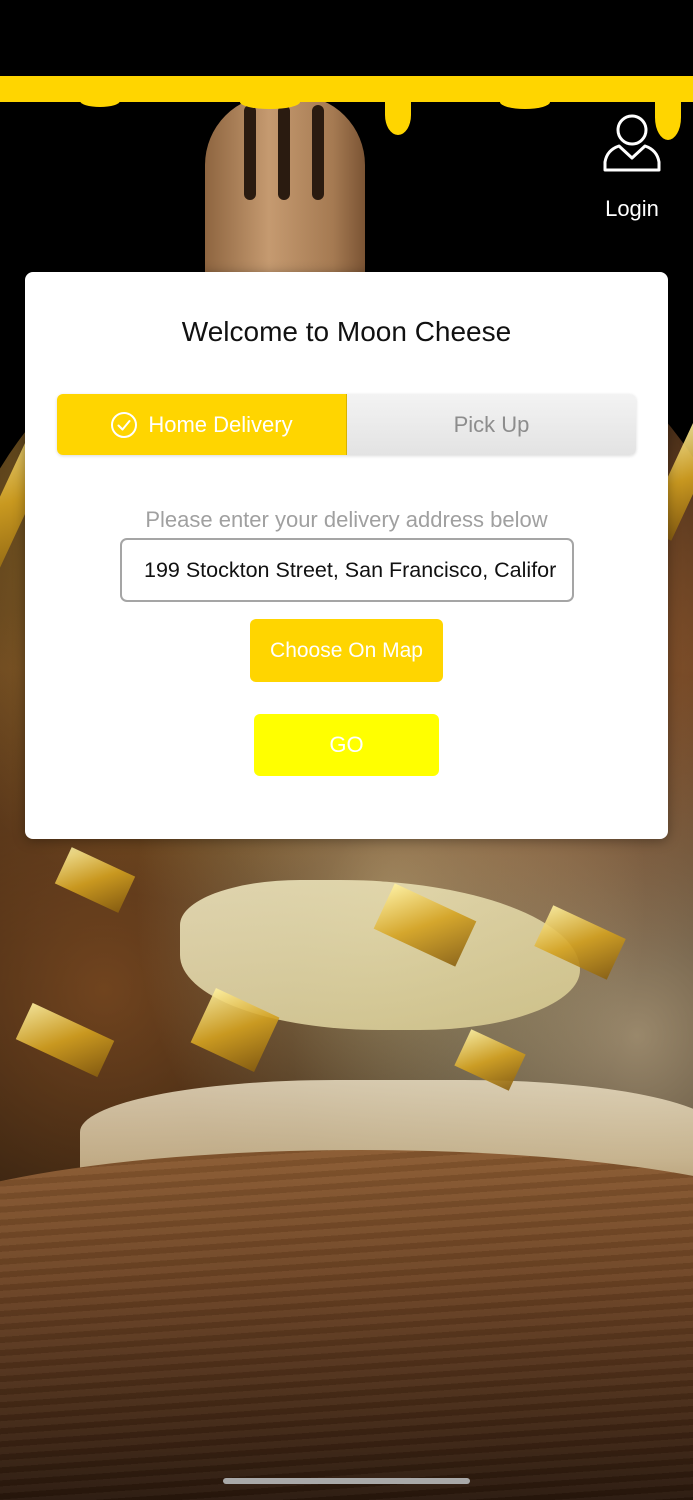 This screenshot has height=1500, width=693. I want to click on go-button: GO, so click(346, 745).